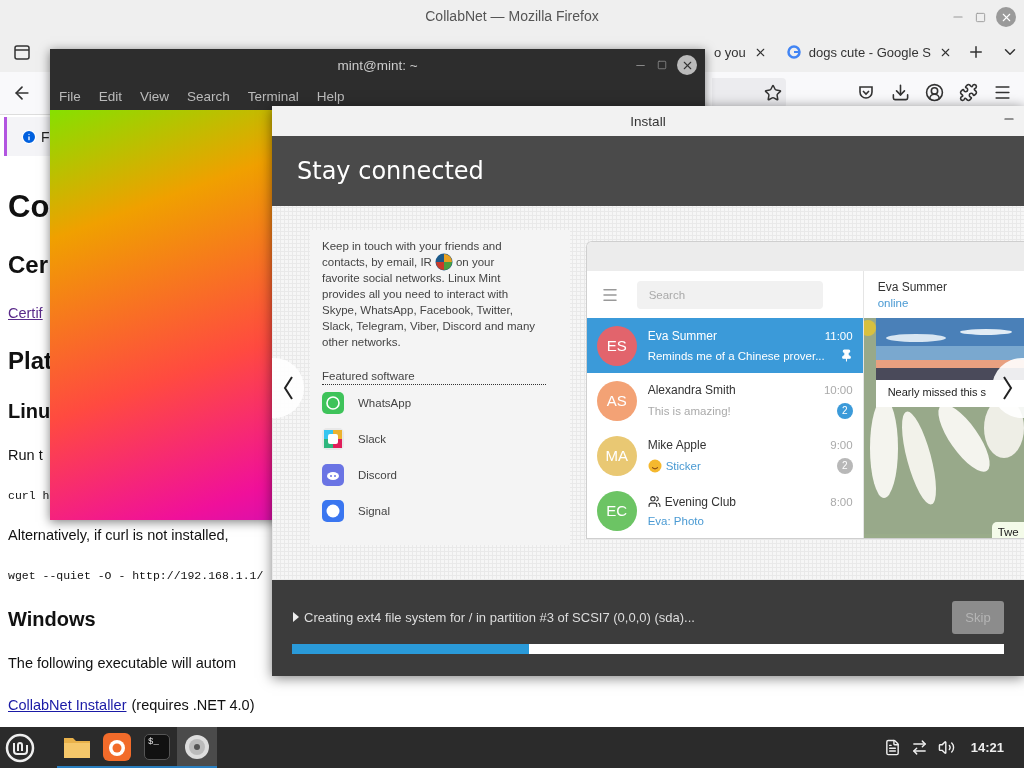  I want to click on terminal-icon: $_, so click(157, 746).